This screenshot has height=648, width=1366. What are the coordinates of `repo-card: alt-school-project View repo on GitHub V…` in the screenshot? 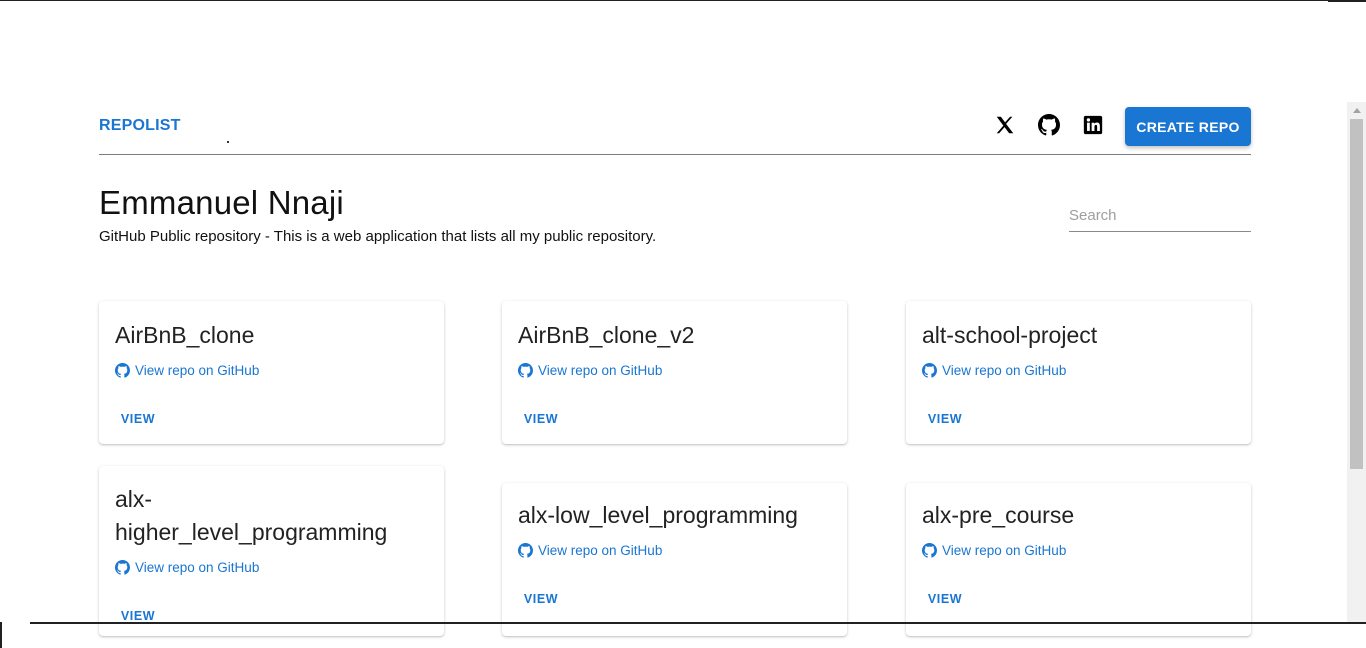 It's located at (1078, 372).